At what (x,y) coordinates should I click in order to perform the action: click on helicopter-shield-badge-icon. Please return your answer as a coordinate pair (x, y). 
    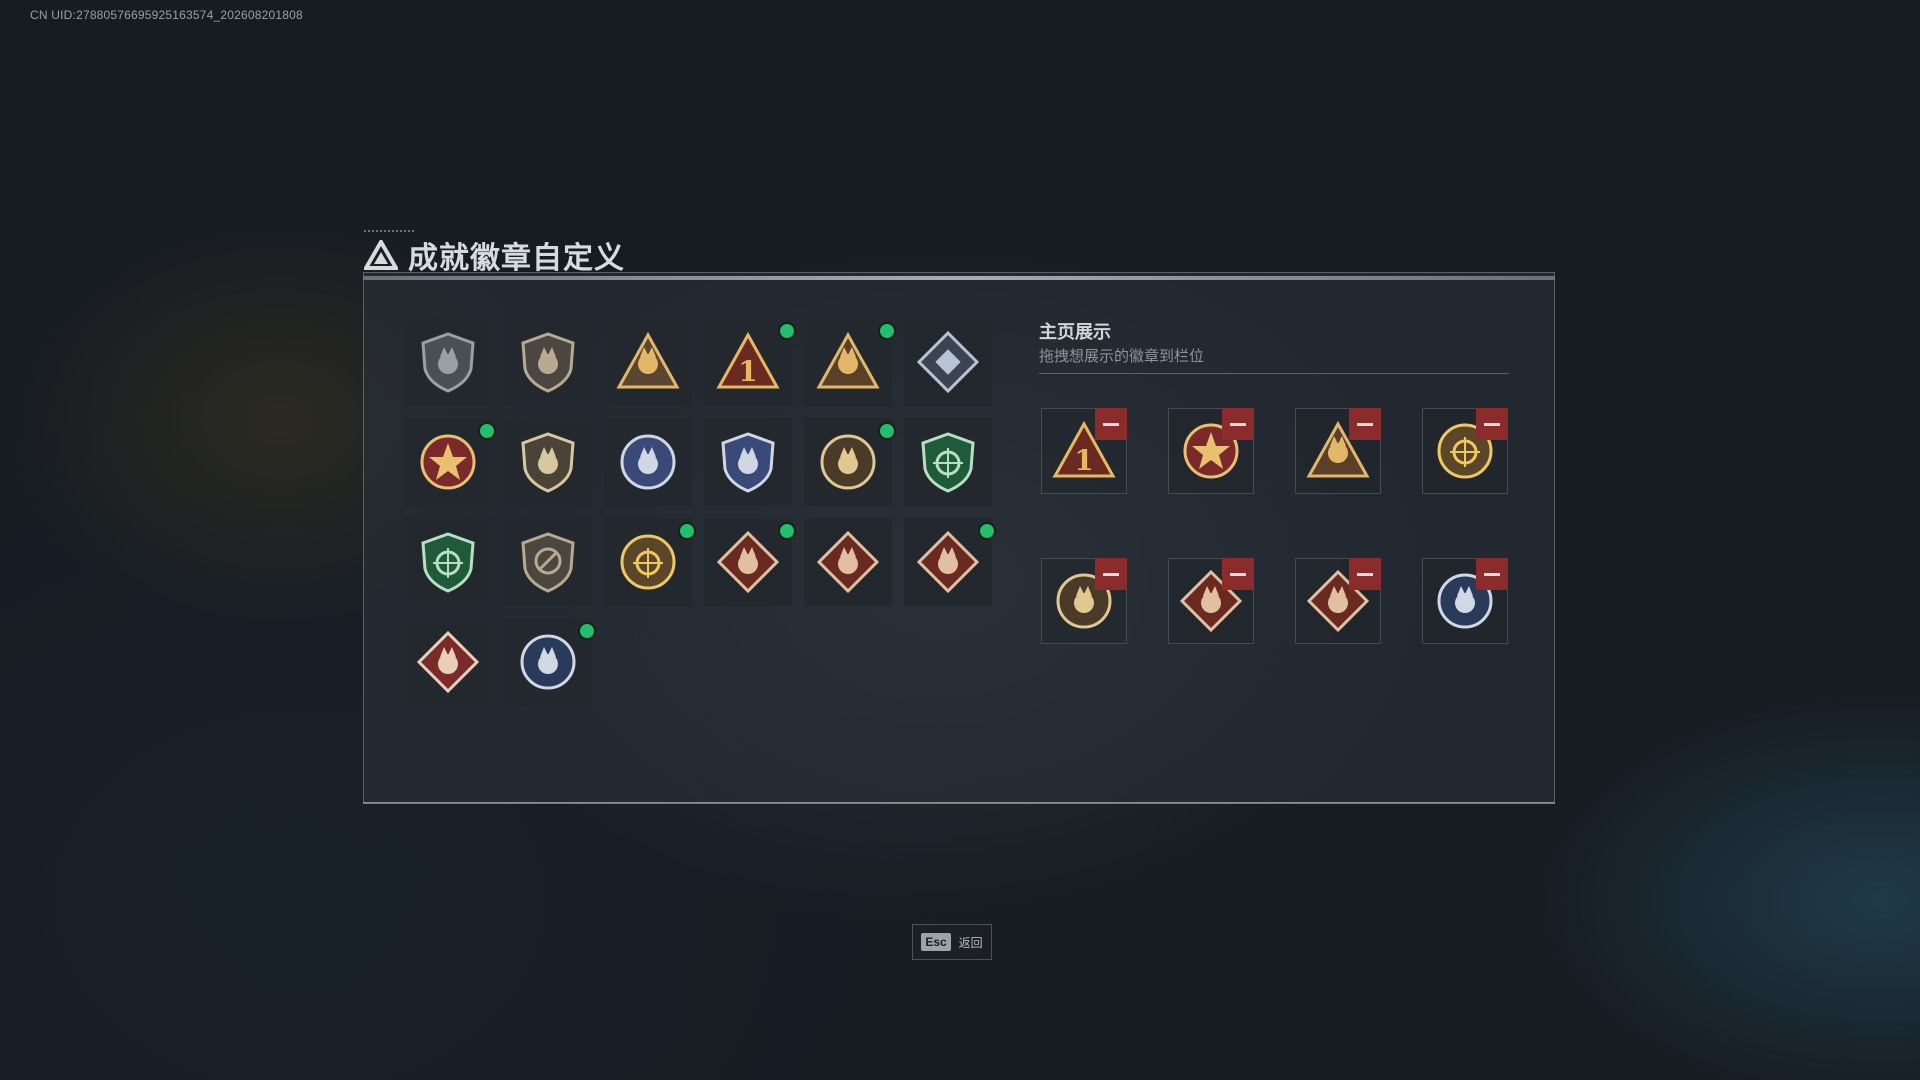
    Looking at the image, I should click on (548, 362).